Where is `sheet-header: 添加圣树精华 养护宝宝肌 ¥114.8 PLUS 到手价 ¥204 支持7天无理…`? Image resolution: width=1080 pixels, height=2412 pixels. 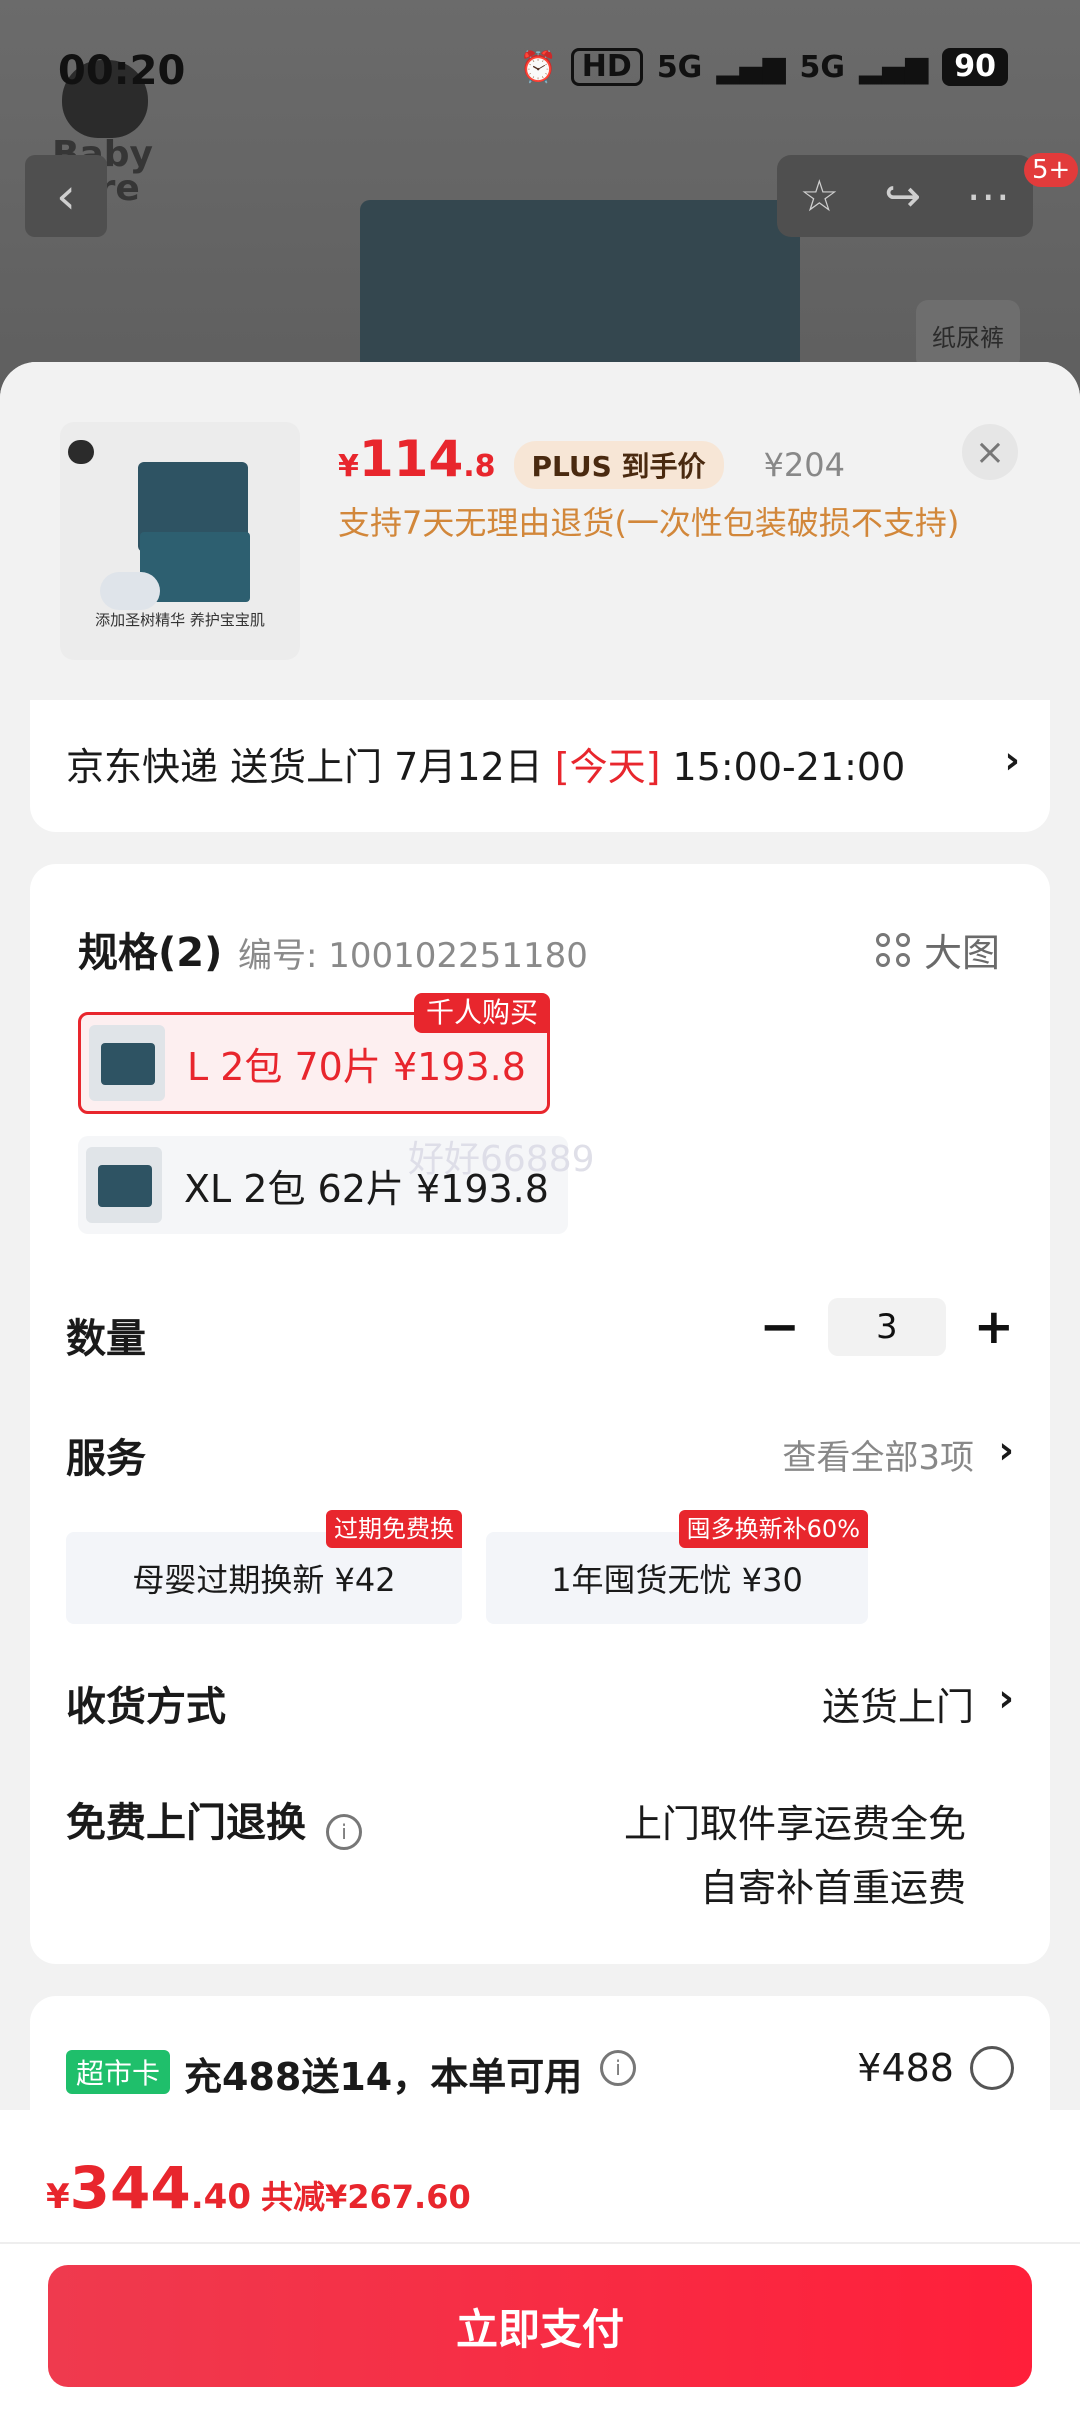
sheet-header: 添加圣树精华 养护宝宝肌 ¥114.8 PLUS 到手价 ¥204 支持7天无理… is located at coordinates (540, 532).